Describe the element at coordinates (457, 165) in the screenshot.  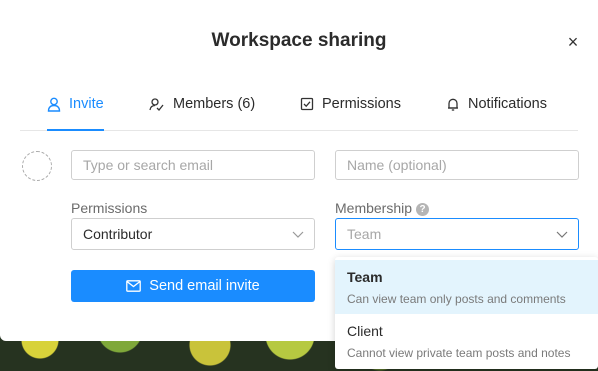
I see `name-input` at that location.